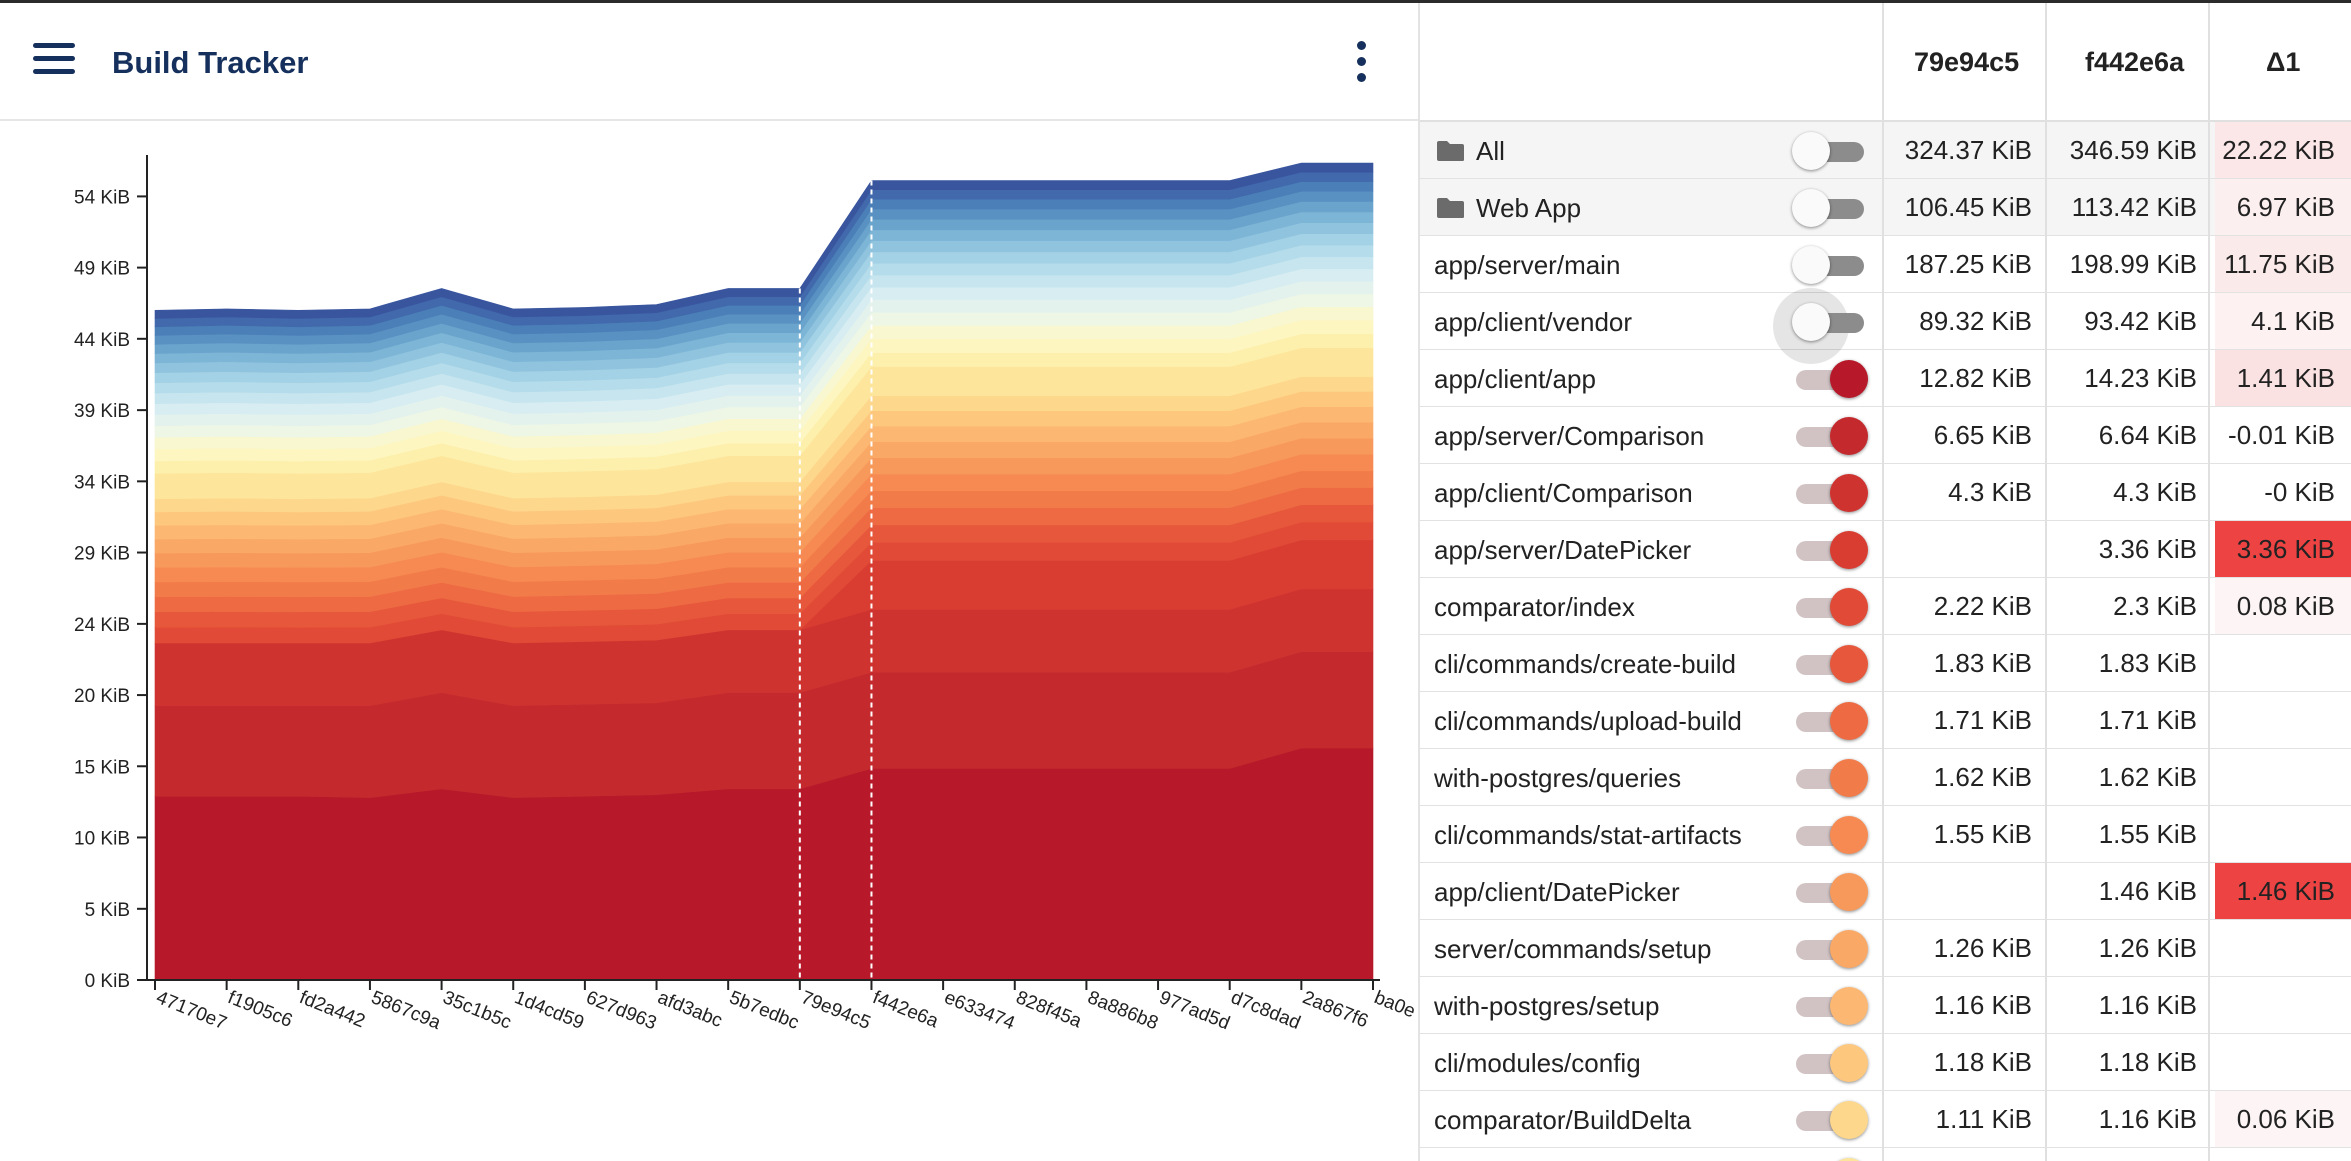  What do you see at coordinates (1968, 207) in the screenshot?
I see `value-cell: 106.45 KiB` at bounding box center [1968, 207].